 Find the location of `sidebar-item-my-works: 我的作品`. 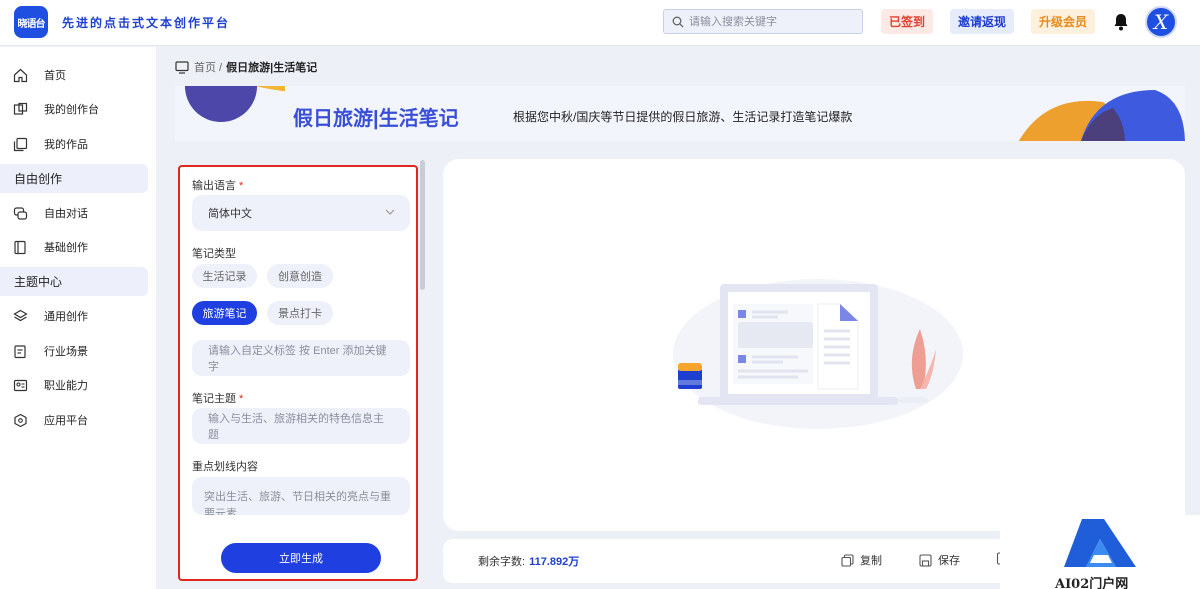

sidebar-item-my-works: 我的作品 is located at coordinates (75, 144).